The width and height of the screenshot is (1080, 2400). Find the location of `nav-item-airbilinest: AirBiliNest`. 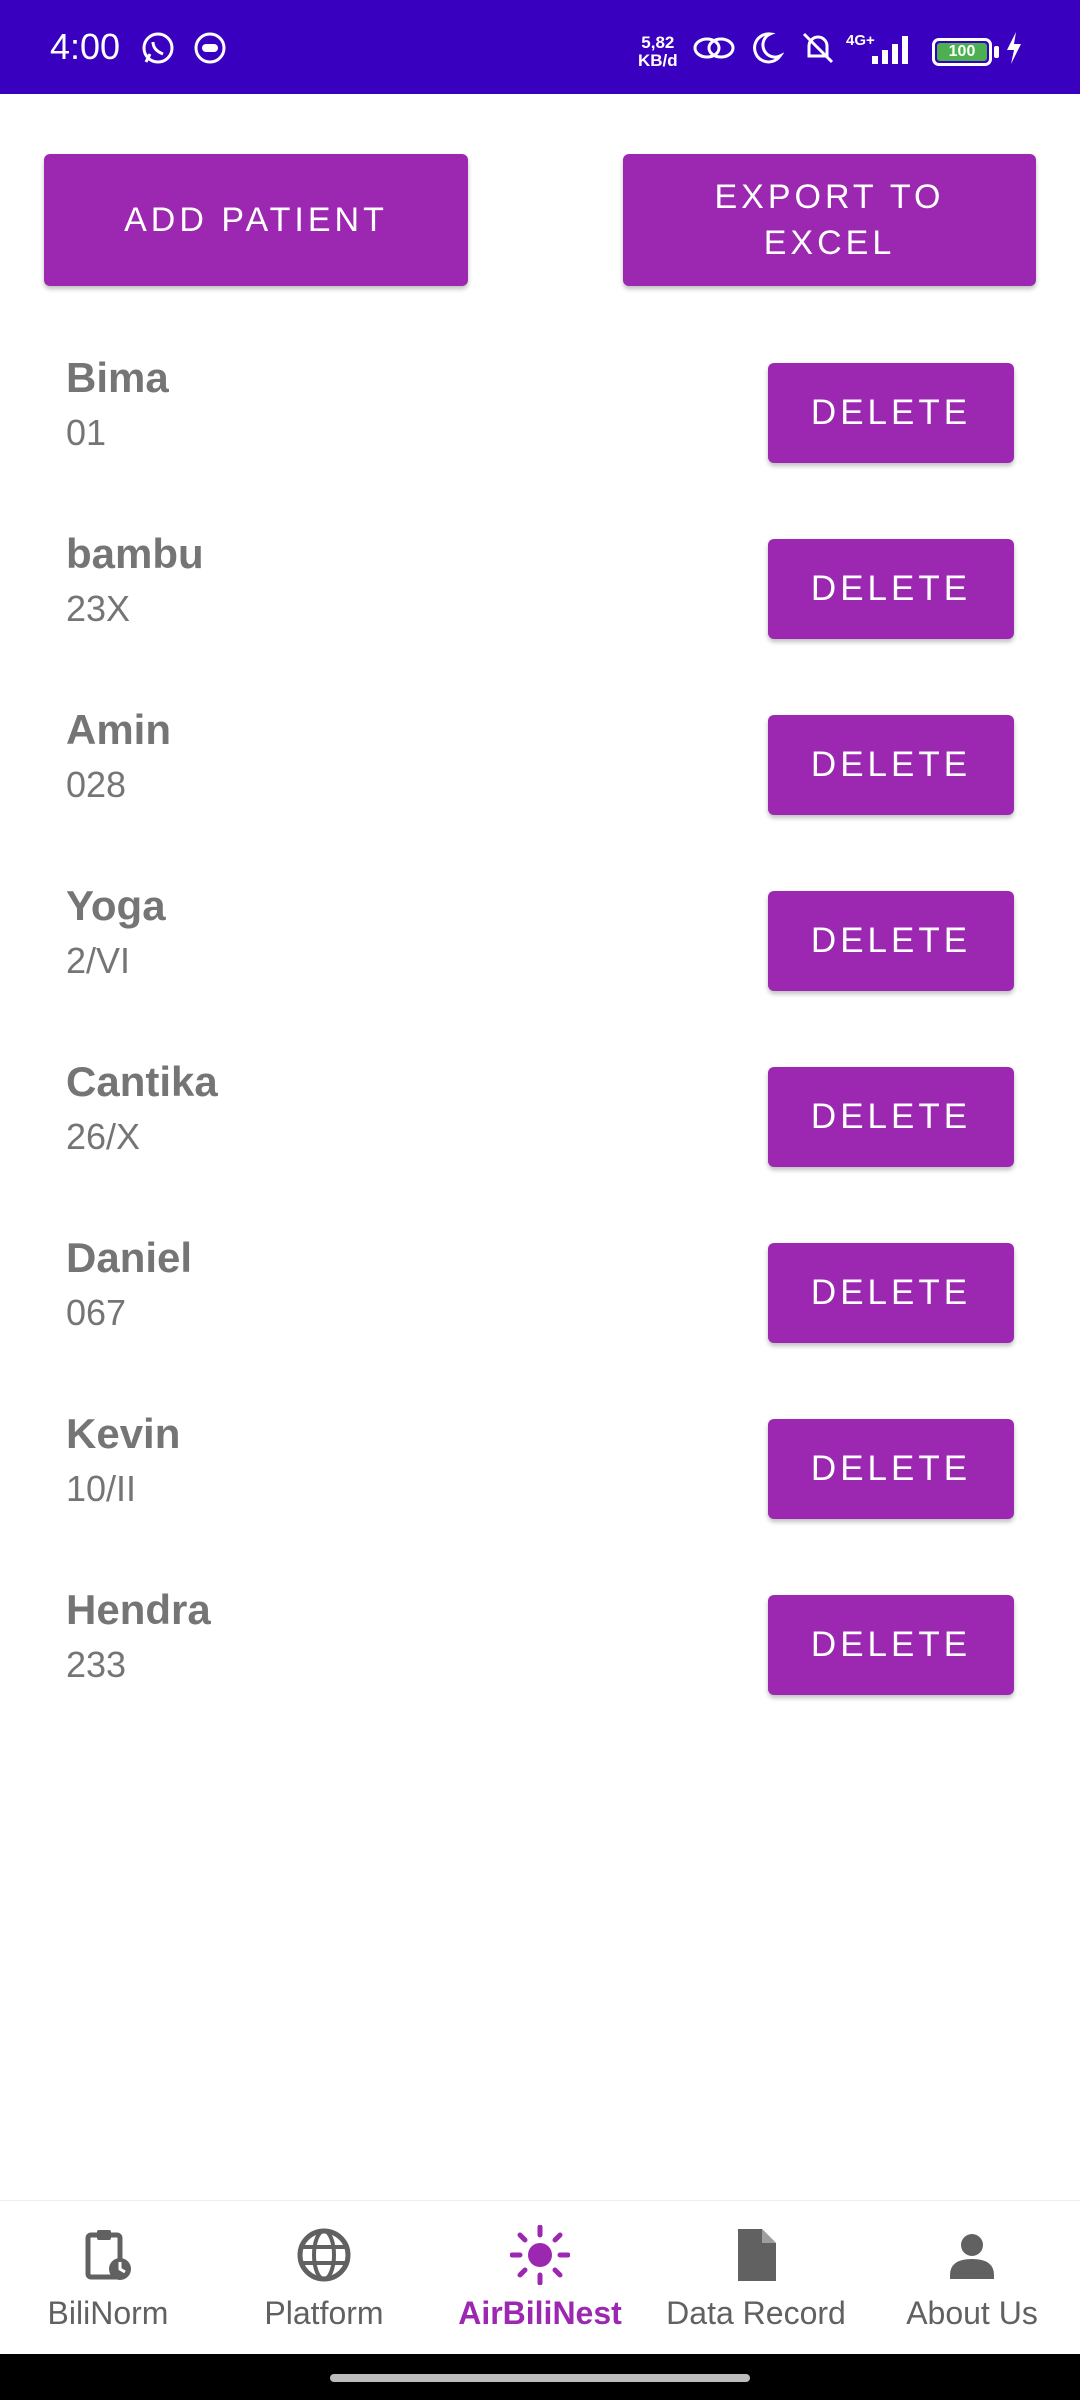

nav-item-airbilinest: AirBiliNest is located at coordinates (540, 2278).